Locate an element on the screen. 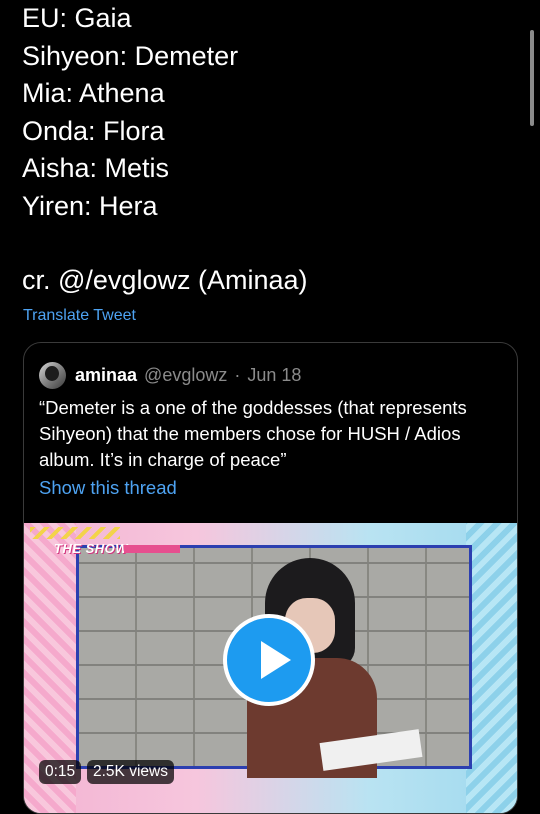  video-frame-decoration is located at coordinates (491, 668).